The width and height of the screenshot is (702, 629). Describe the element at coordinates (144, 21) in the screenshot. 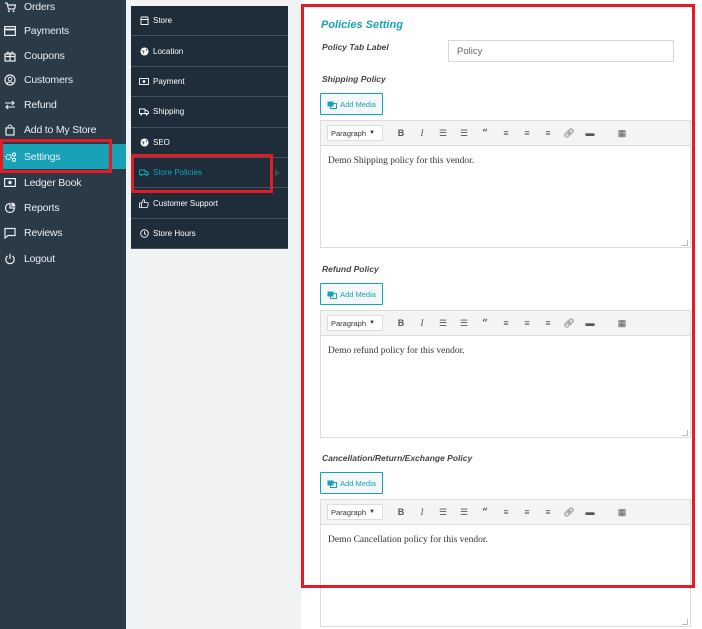

I see `store-icon` at that location.